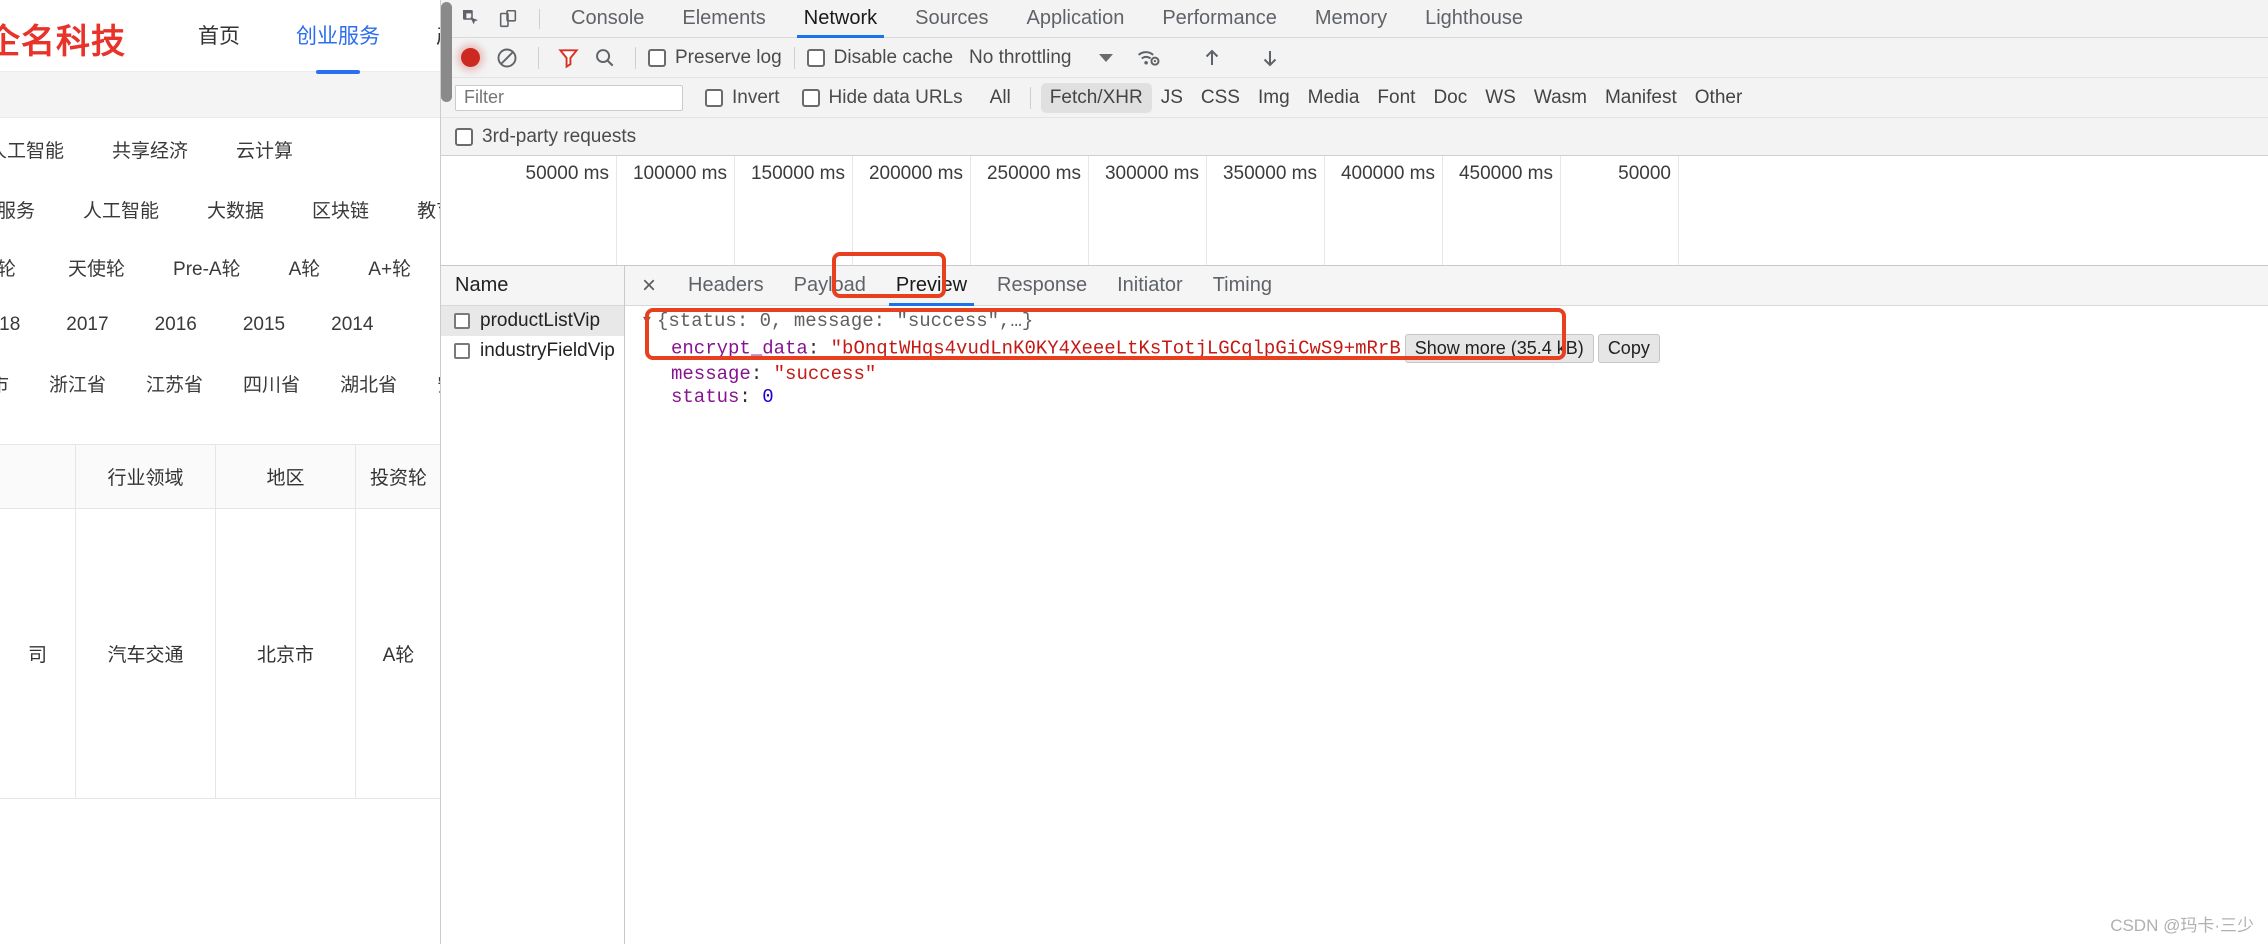  I want to click on filter-chip: 2014, so click(352, 325).